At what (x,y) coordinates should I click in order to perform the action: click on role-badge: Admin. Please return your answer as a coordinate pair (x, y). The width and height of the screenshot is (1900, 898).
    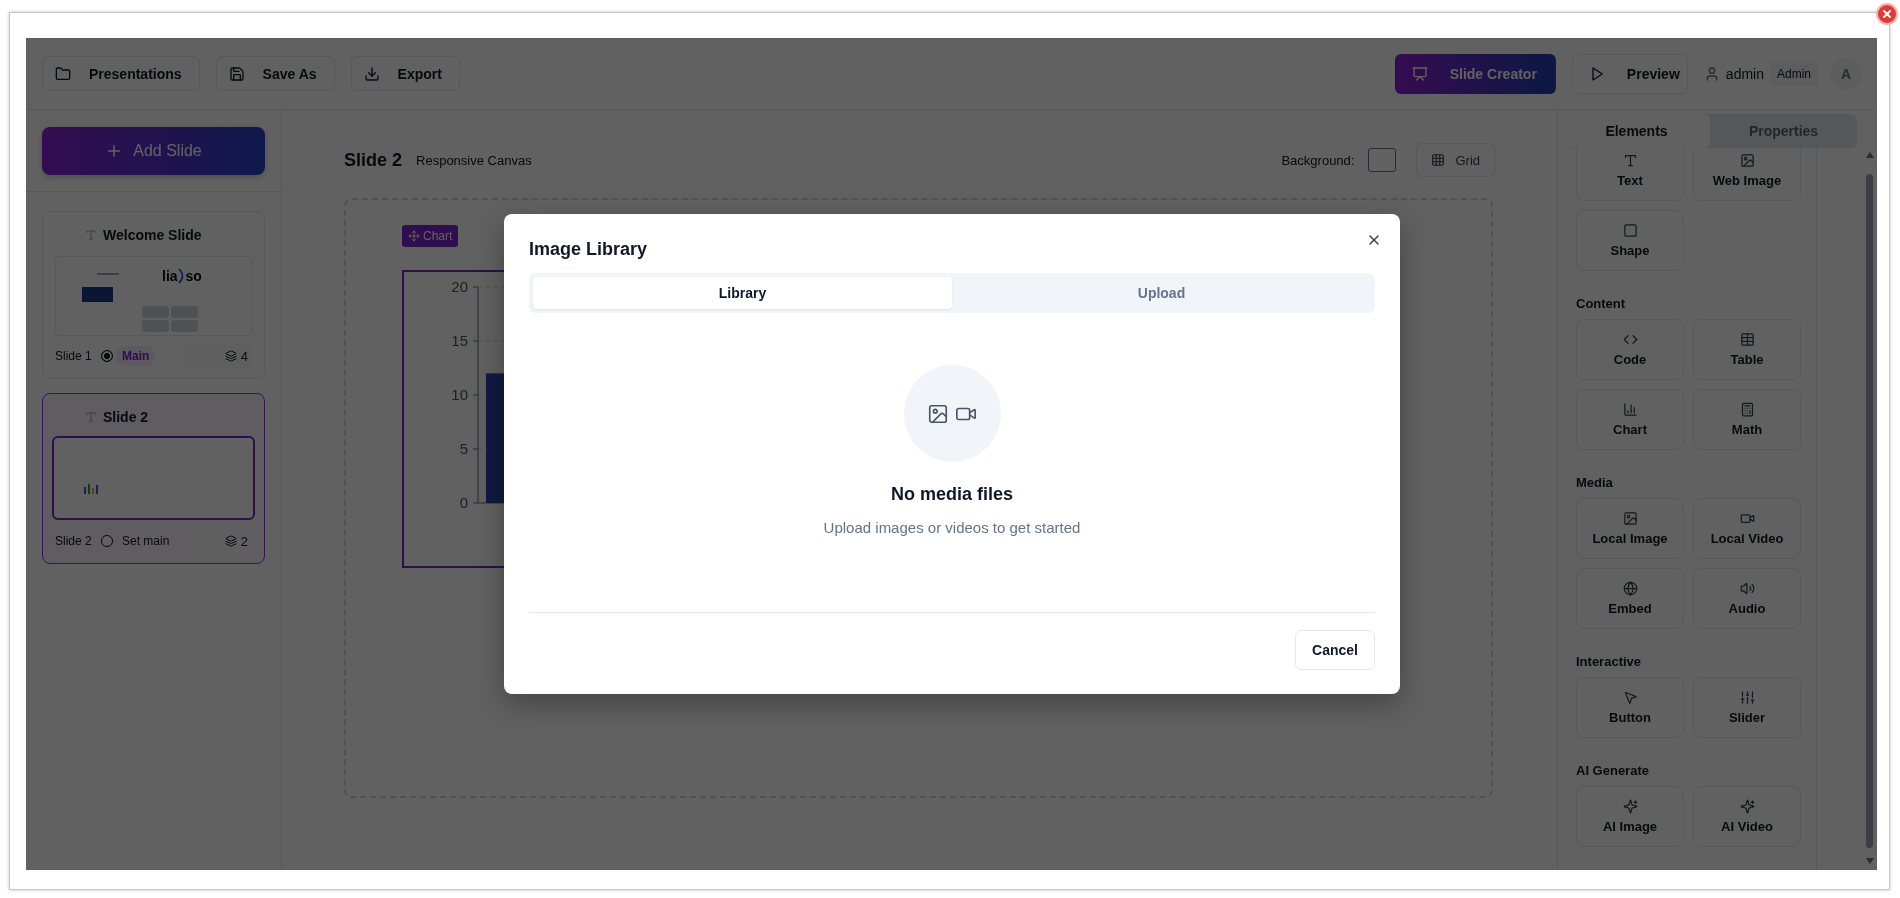
    Looking at the image, I should click on (1794, 73).